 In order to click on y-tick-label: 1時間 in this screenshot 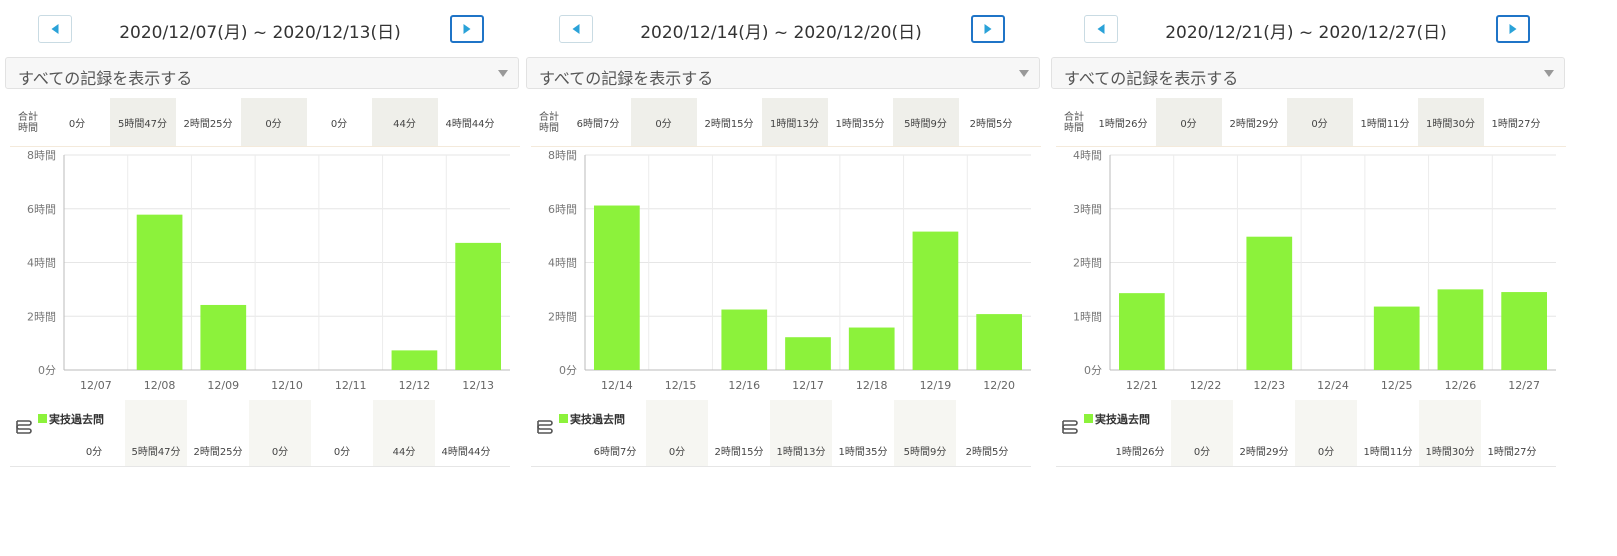, I will do `click(1087, 316)`.